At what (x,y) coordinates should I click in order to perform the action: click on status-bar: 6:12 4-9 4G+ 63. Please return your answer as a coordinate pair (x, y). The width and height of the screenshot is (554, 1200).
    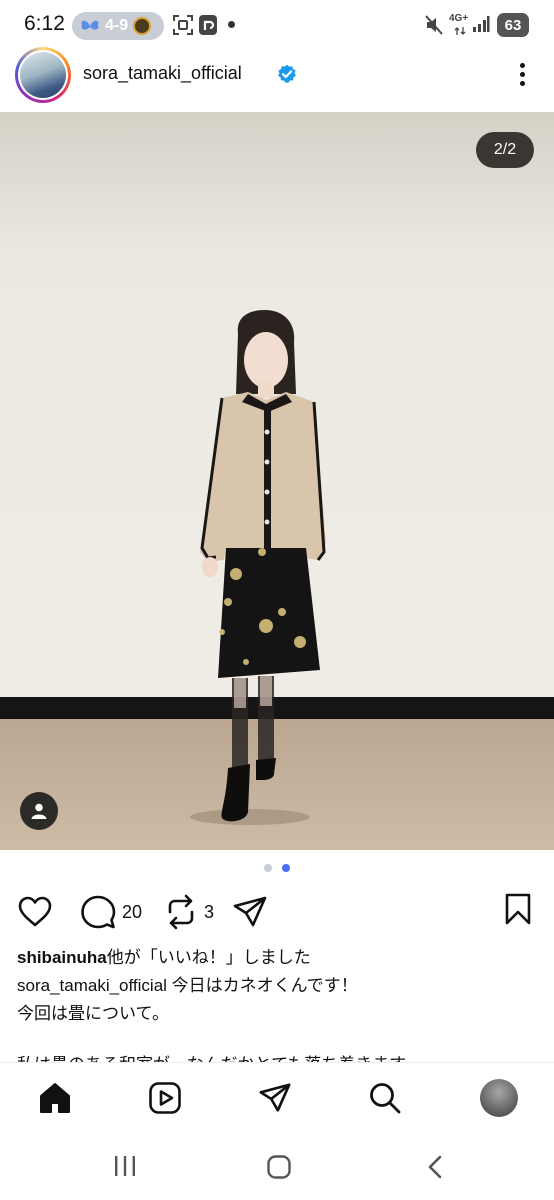
    Looking at the image, I should click on (277, 26).